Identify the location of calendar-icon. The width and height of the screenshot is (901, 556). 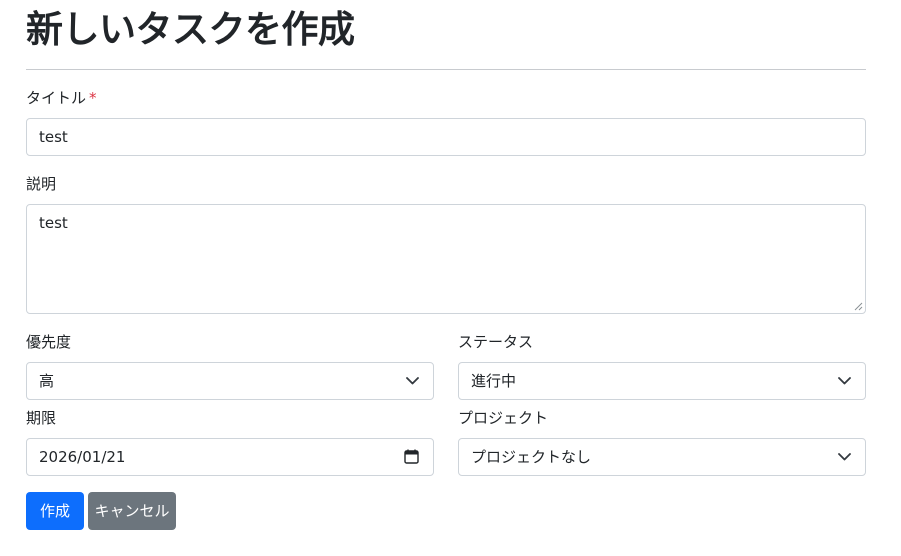
(411, 456).